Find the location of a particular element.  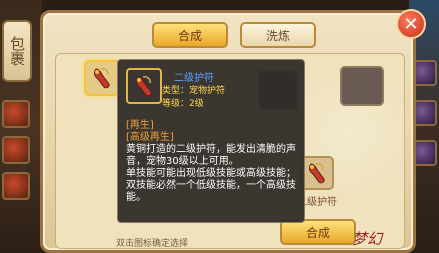

close-icon: ✕ is located at coordinates (411, 24).